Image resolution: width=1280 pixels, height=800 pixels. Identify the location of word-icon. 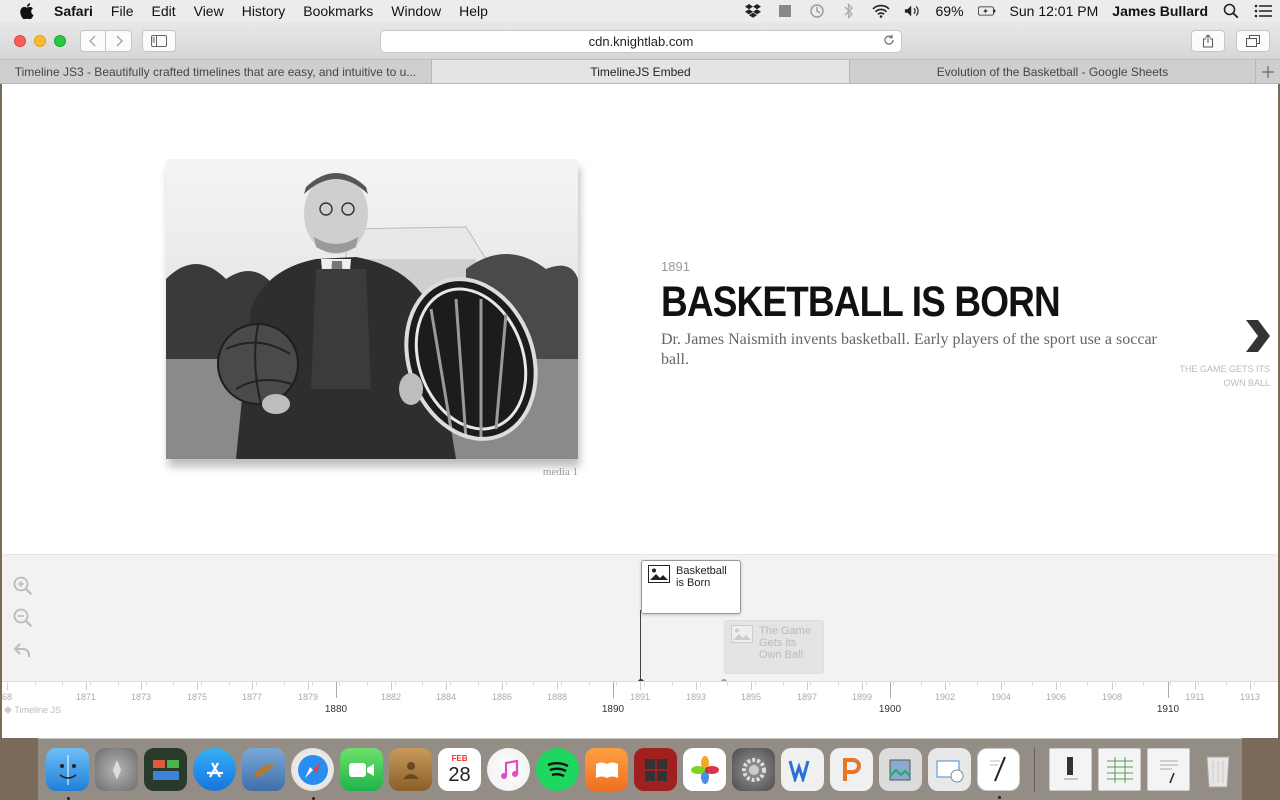
(802, 769).